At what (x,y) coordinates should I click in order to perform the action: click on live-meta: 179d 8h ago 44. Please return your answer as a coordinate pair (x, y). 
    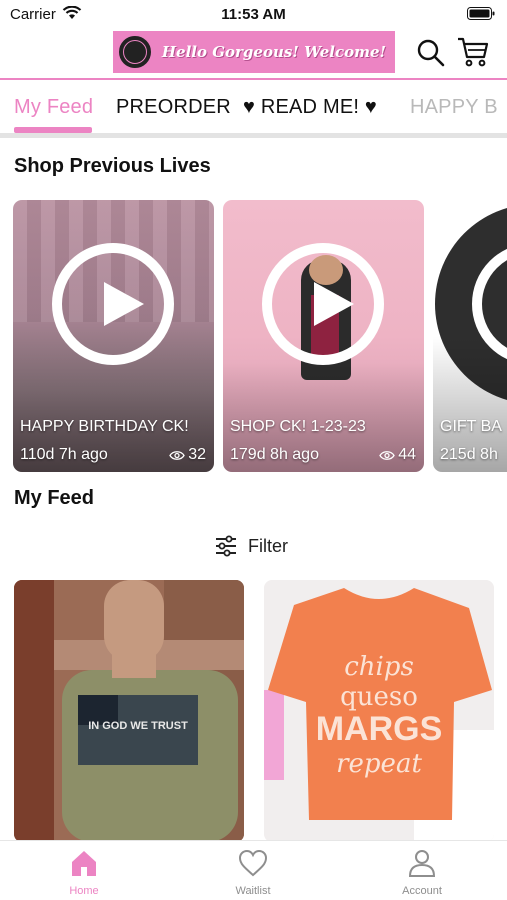
    Looking at the image, I should click on (323, 455).